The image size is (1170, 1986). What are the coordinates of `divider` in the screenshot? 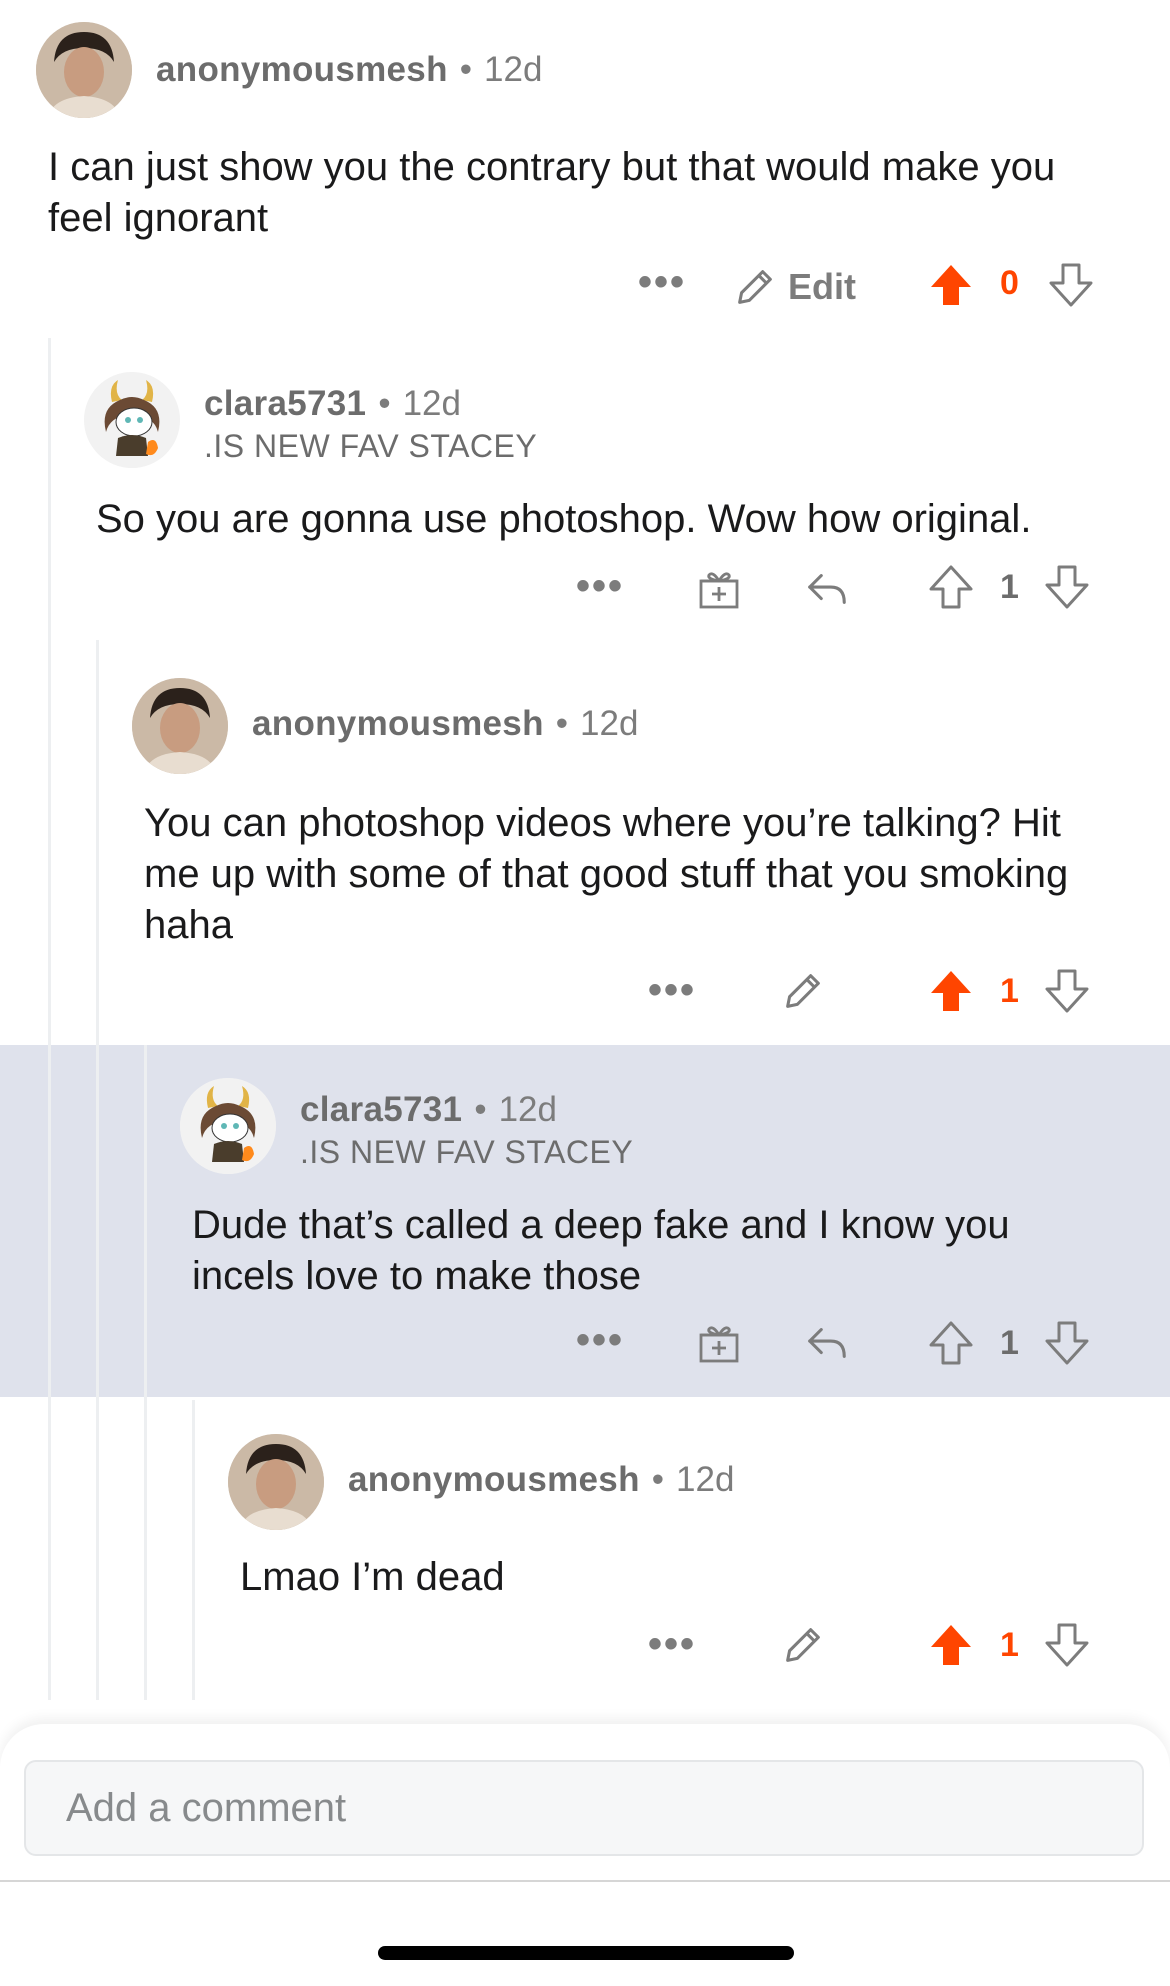 It's located at (585, 1881).